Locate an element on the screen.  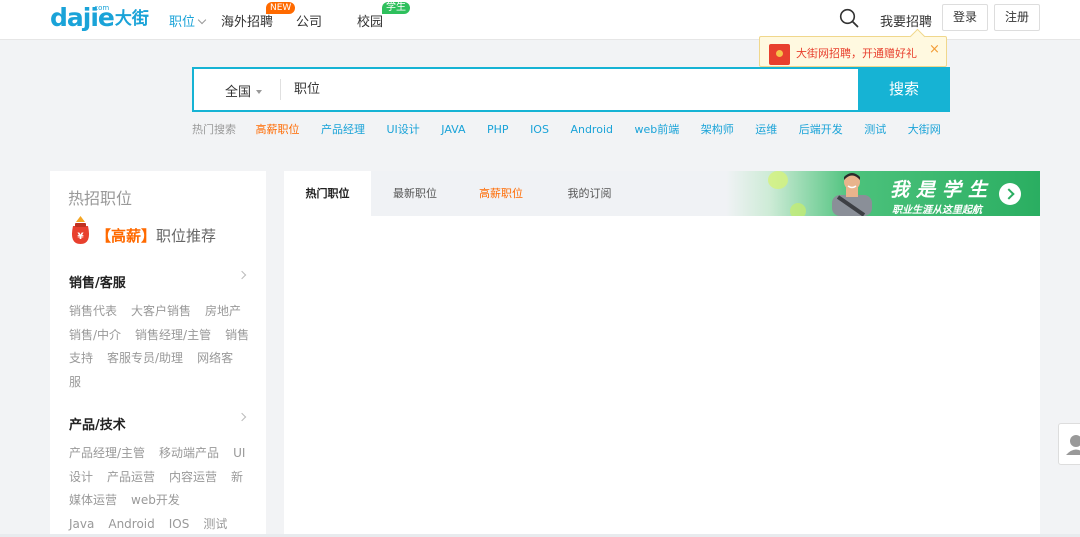
nav-overseas-label: 海外招聘 is located at coordinates (247, 22).